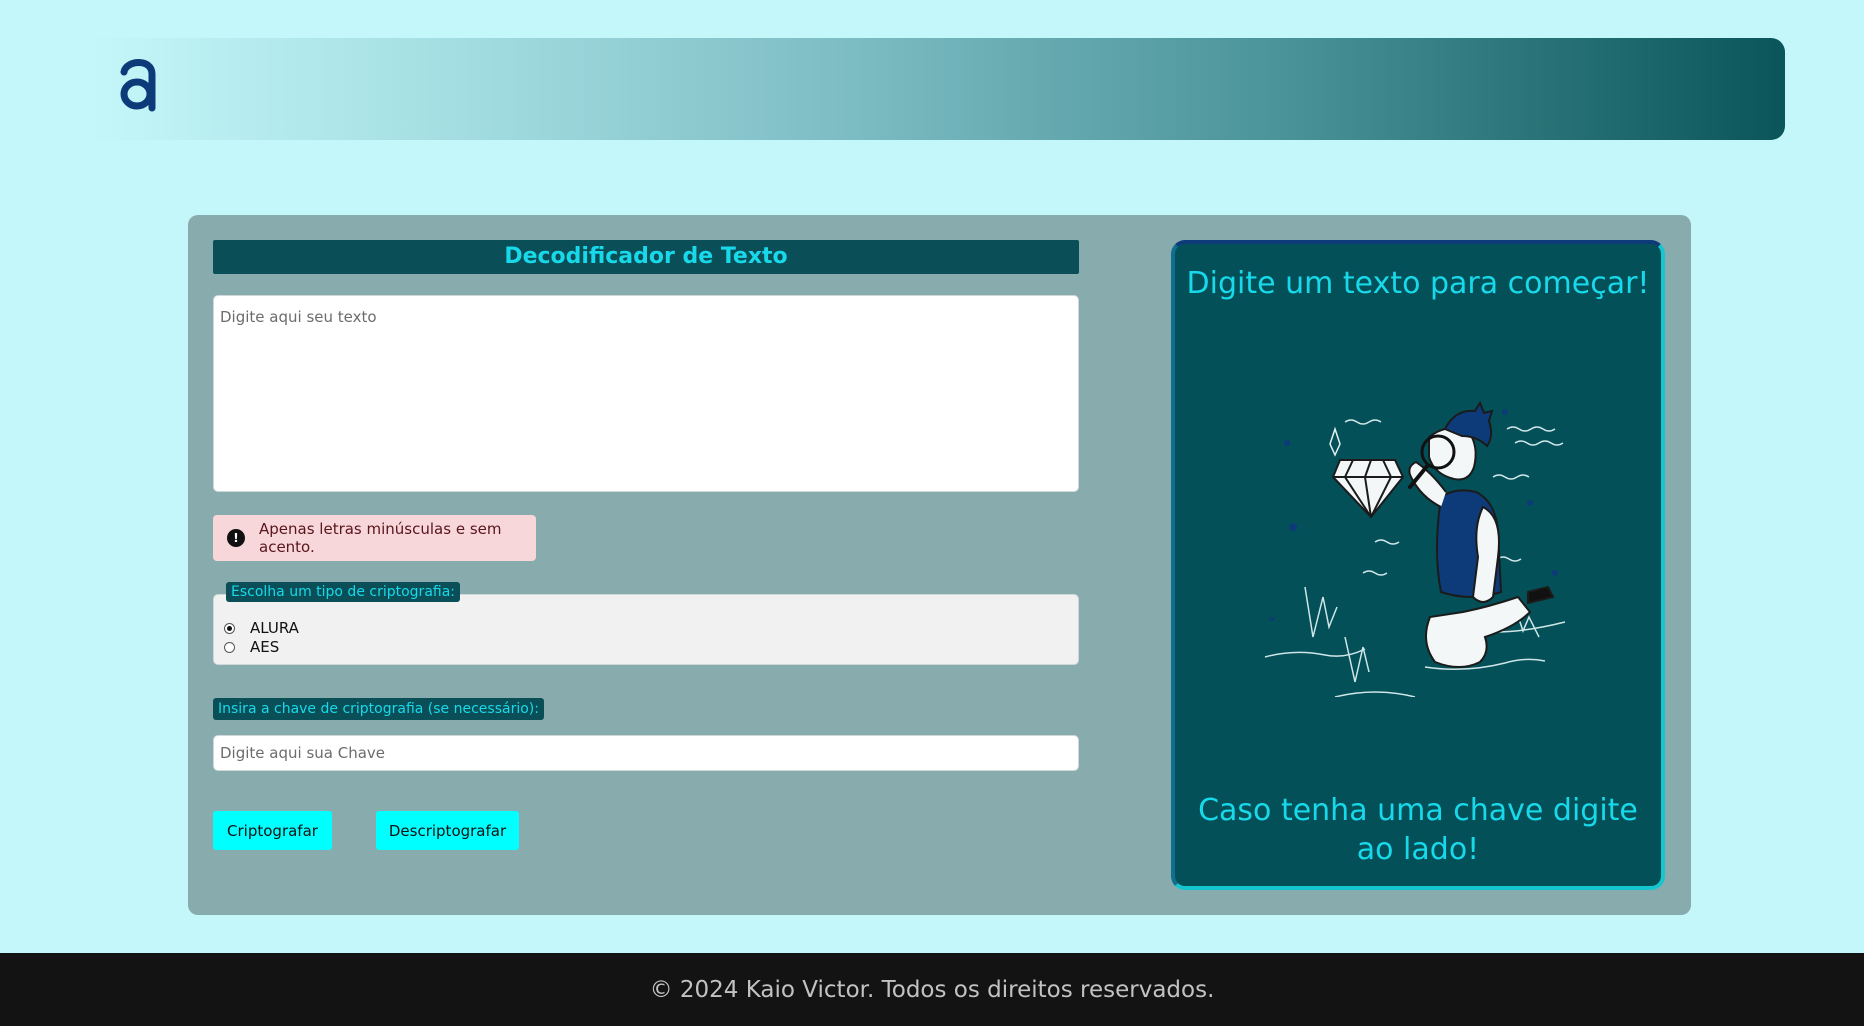 The width and height of the screenshot is (1864, 1026). Describe the element at coordinates (646, 393) in the screenshot. I see `text-input` at that location.